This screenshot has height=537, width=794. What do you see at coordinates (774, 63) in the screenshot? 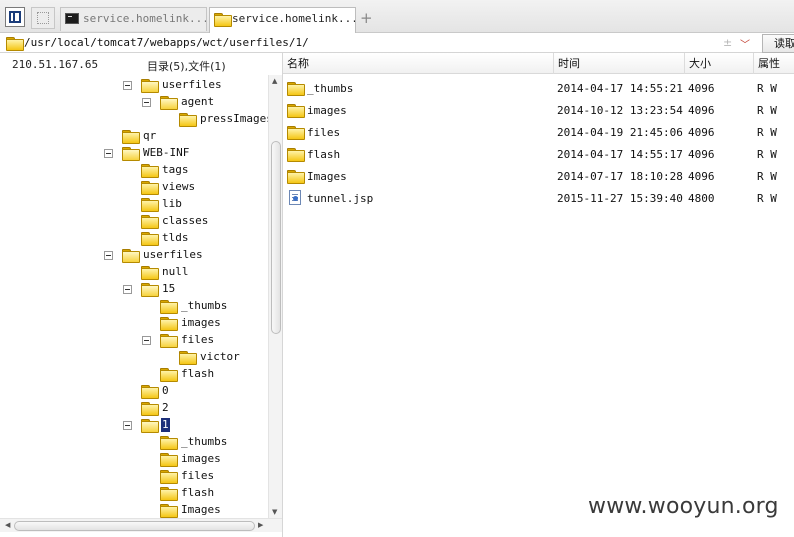
I see `column-attr: 属性` at bounding box center [774, 63].